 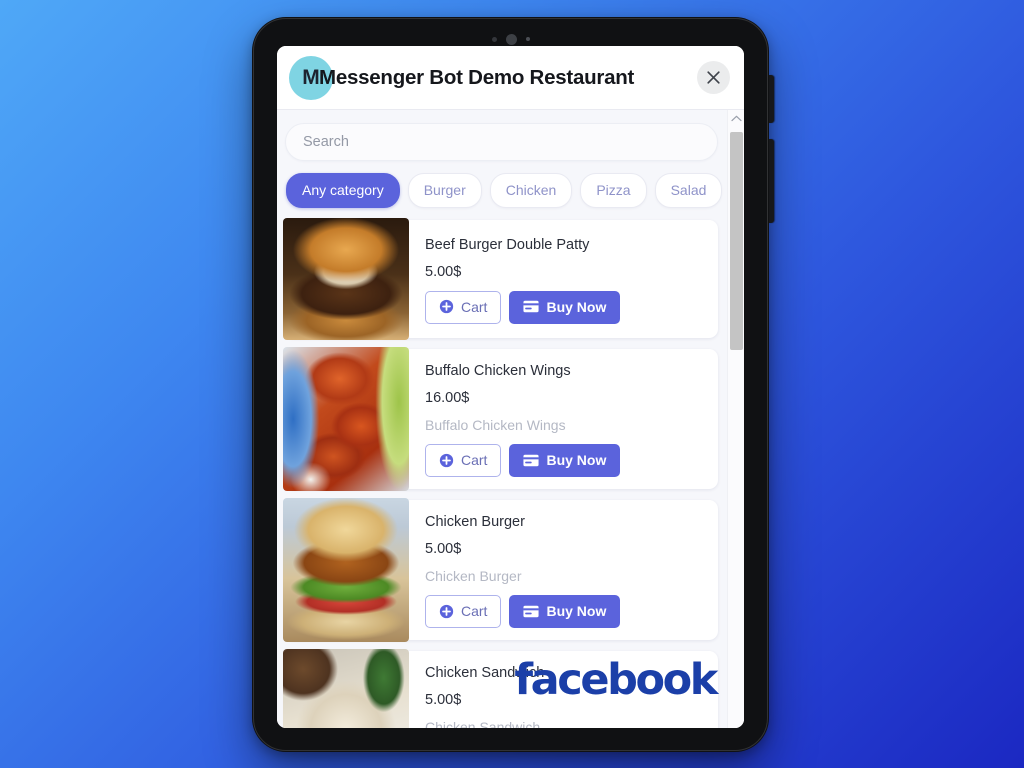 I want to click on close-icon, so click(x=713, y=77).